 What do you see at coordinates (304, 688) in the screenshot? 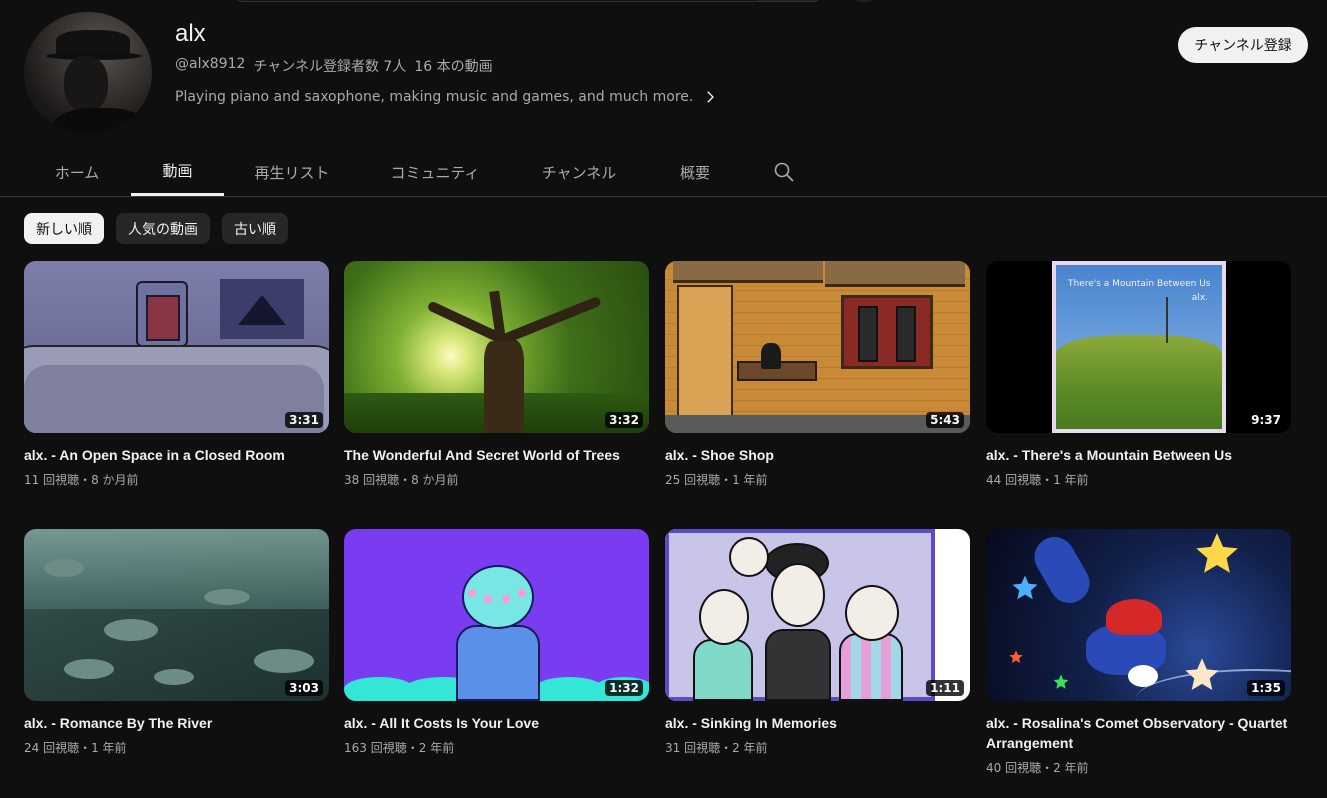
I see `video-duration: 3:03` at bounding box center [304, 688].